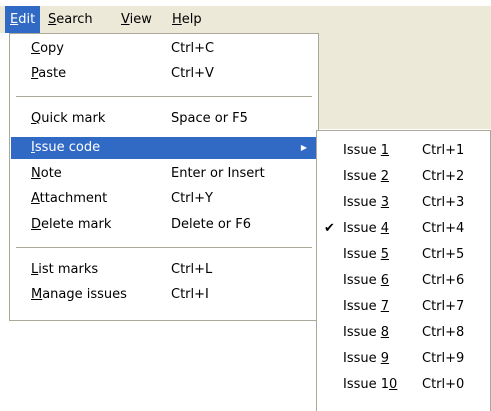  I want to click on submenu-item-issue-1: Issue 1 Ctrl+1, so click(403, 151).